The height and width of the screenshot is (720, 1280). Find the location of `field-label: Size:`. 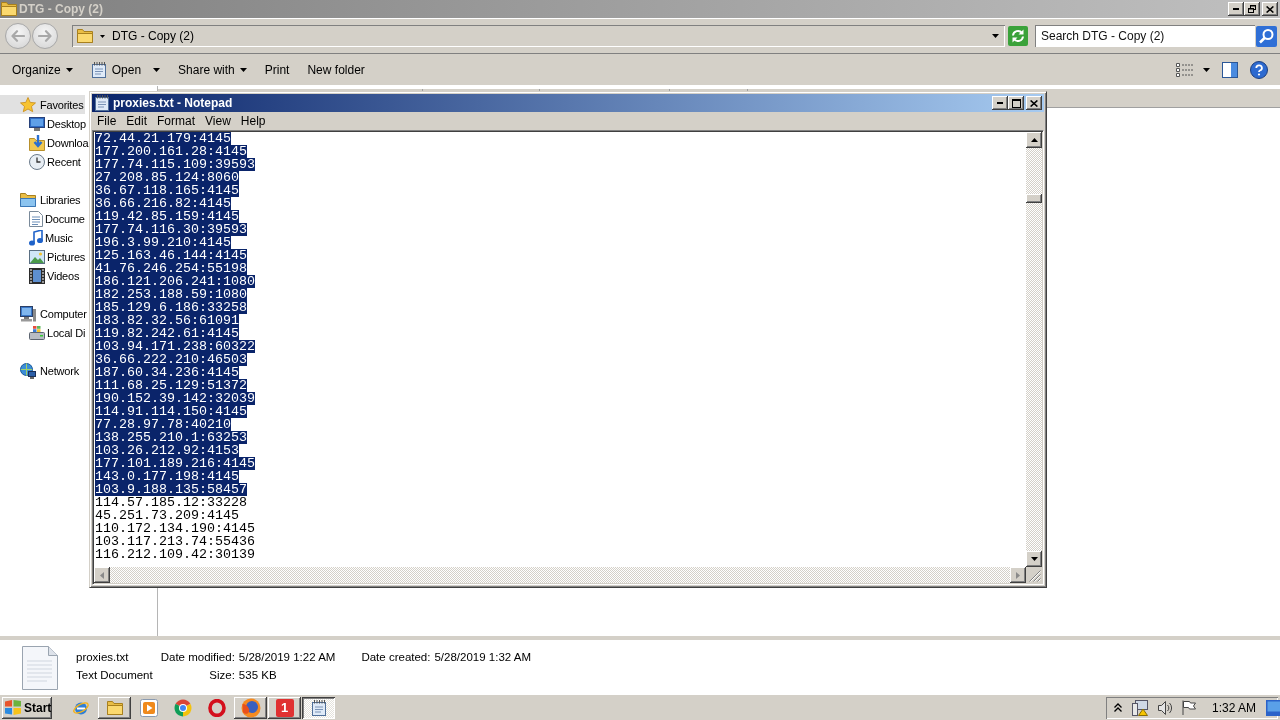

field-label: Size: is located at coordinates (222, 675).